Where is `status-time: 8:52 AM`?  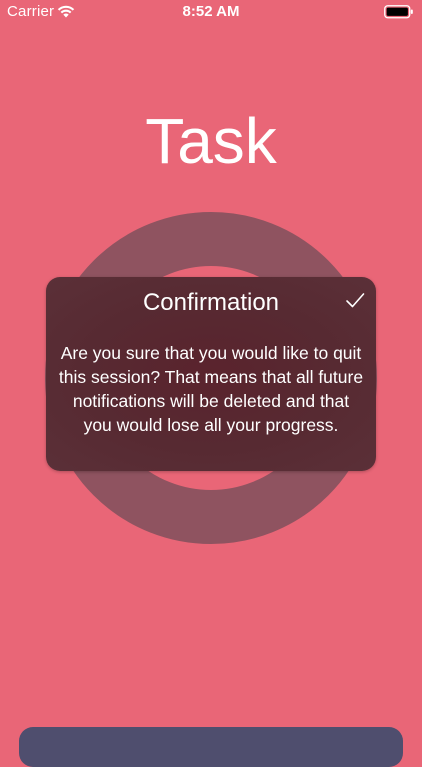
status-time: 8:52 AM is located at coordinates (211, 11).